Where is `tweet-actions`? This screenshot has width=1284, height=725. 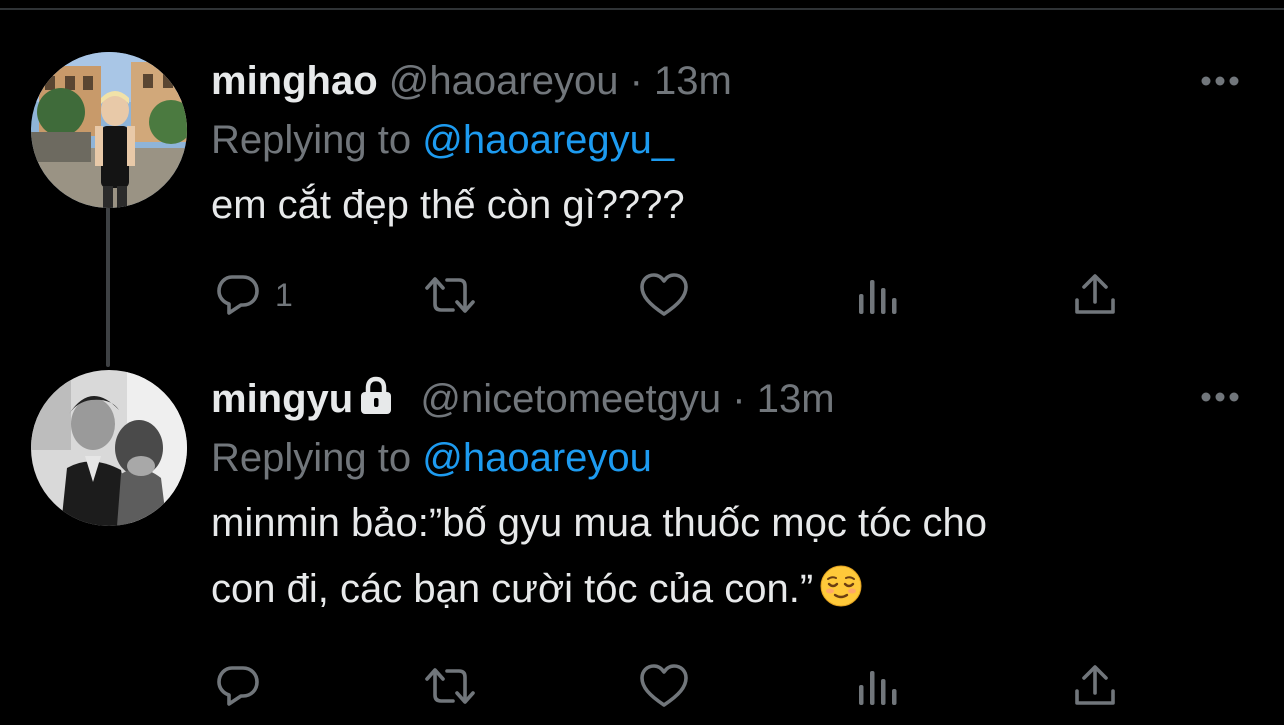 tweet-actions is located at coordinates (671, 686).